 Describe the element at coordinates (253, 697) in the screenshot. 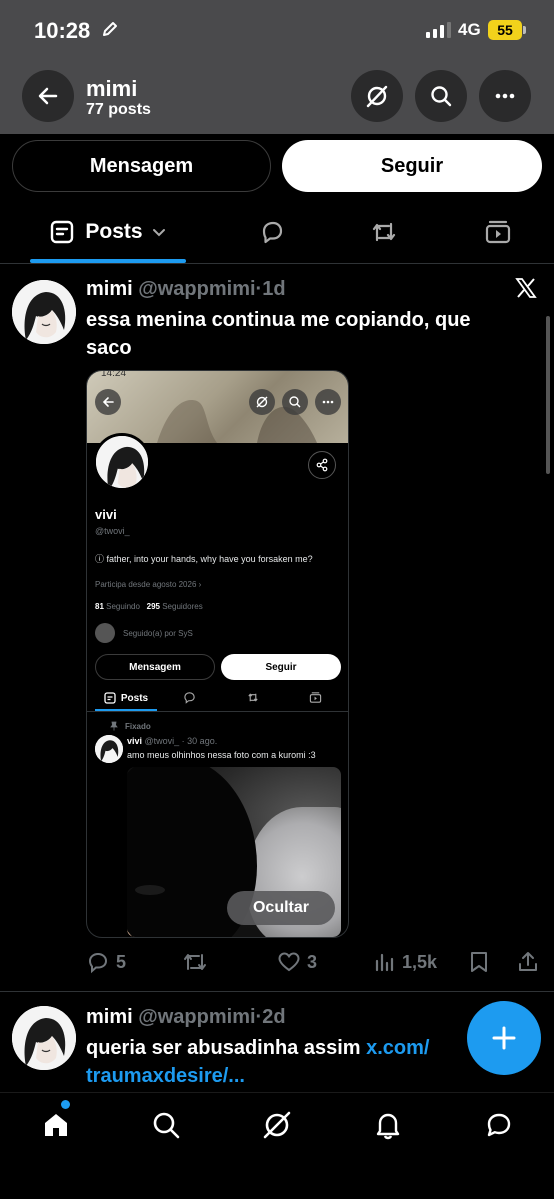

I see `media-repost-icon` at that location.